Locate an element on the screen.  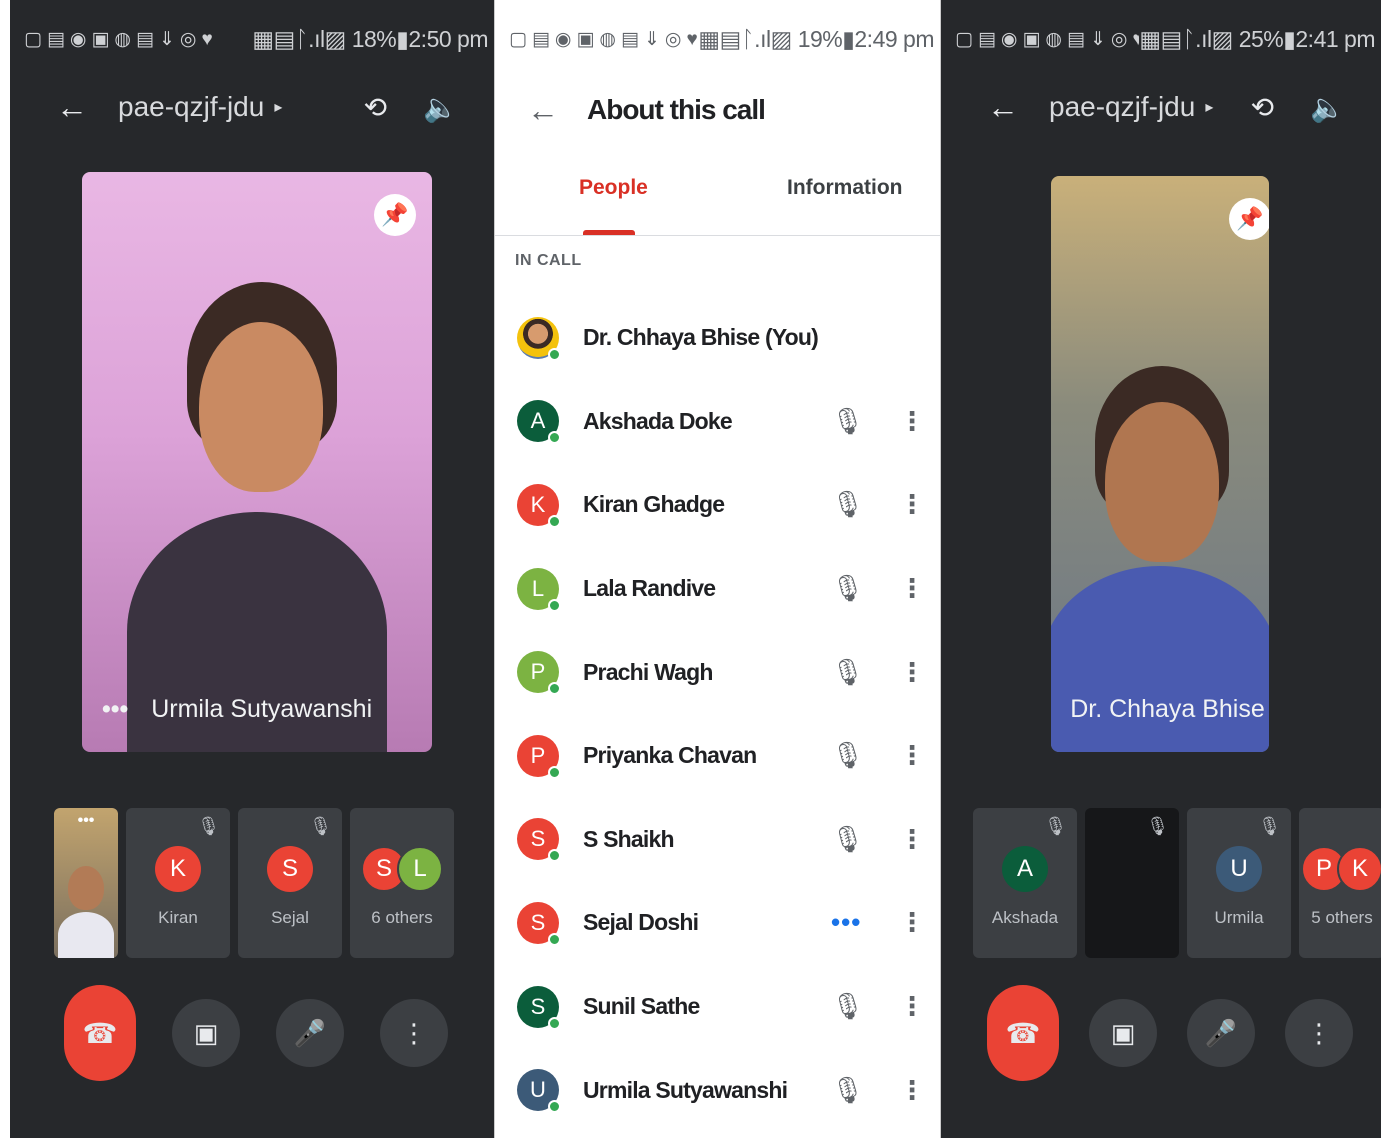
avatar-initial: K is located at coordinates (538, 504).